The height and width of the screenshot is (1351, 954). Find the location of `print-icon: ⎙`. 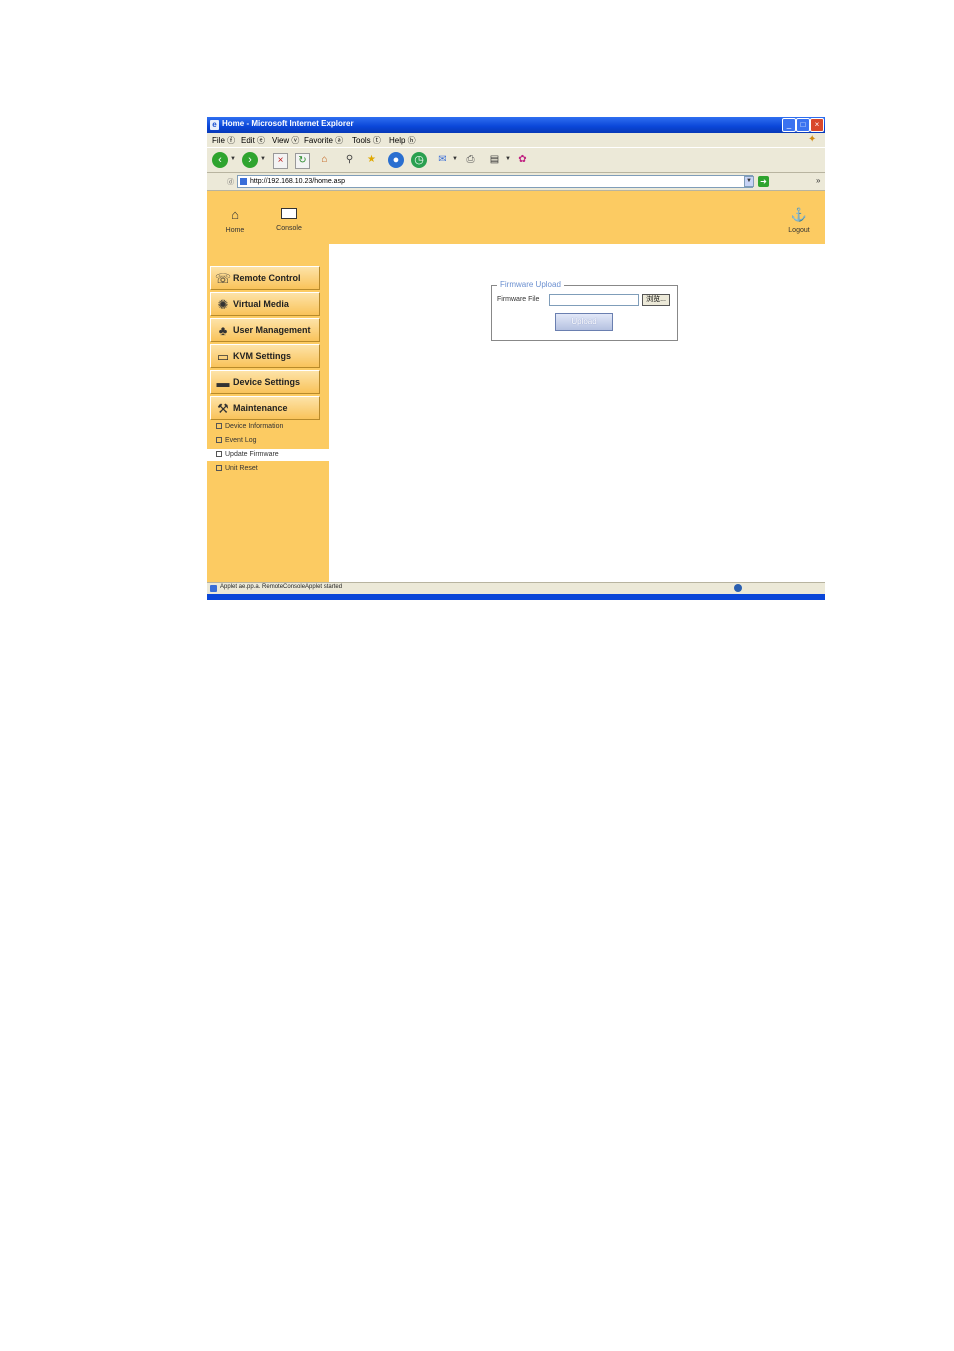

print-icon: ⎙ is located at coordinates (470, 160).